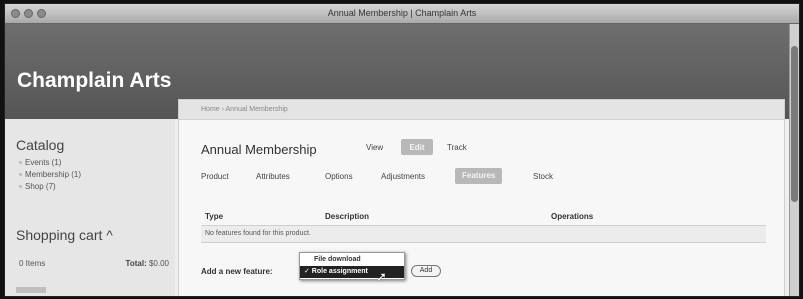 The width and height of the screenshot is (803, 299). I want to click on cart-total: Total: $0.00, so click(147, 263).